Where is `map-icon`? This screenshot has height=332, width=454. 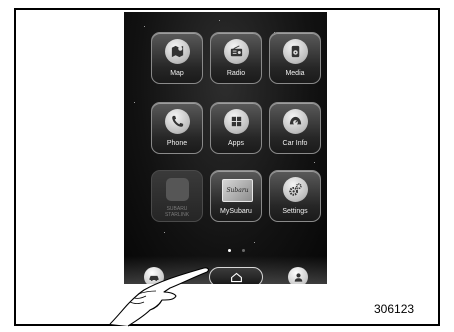 map-icon is located at coordinates (177, 51).